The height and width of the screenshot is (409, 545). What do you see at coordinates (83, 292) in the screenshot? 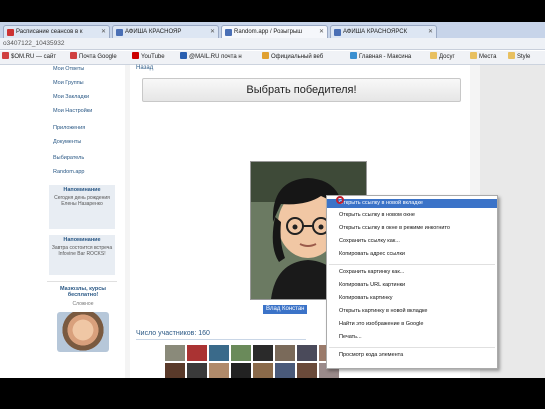
I see `promo-title: Мазюзлы, курсы бесплатно!` at bounding box center [83, 292].